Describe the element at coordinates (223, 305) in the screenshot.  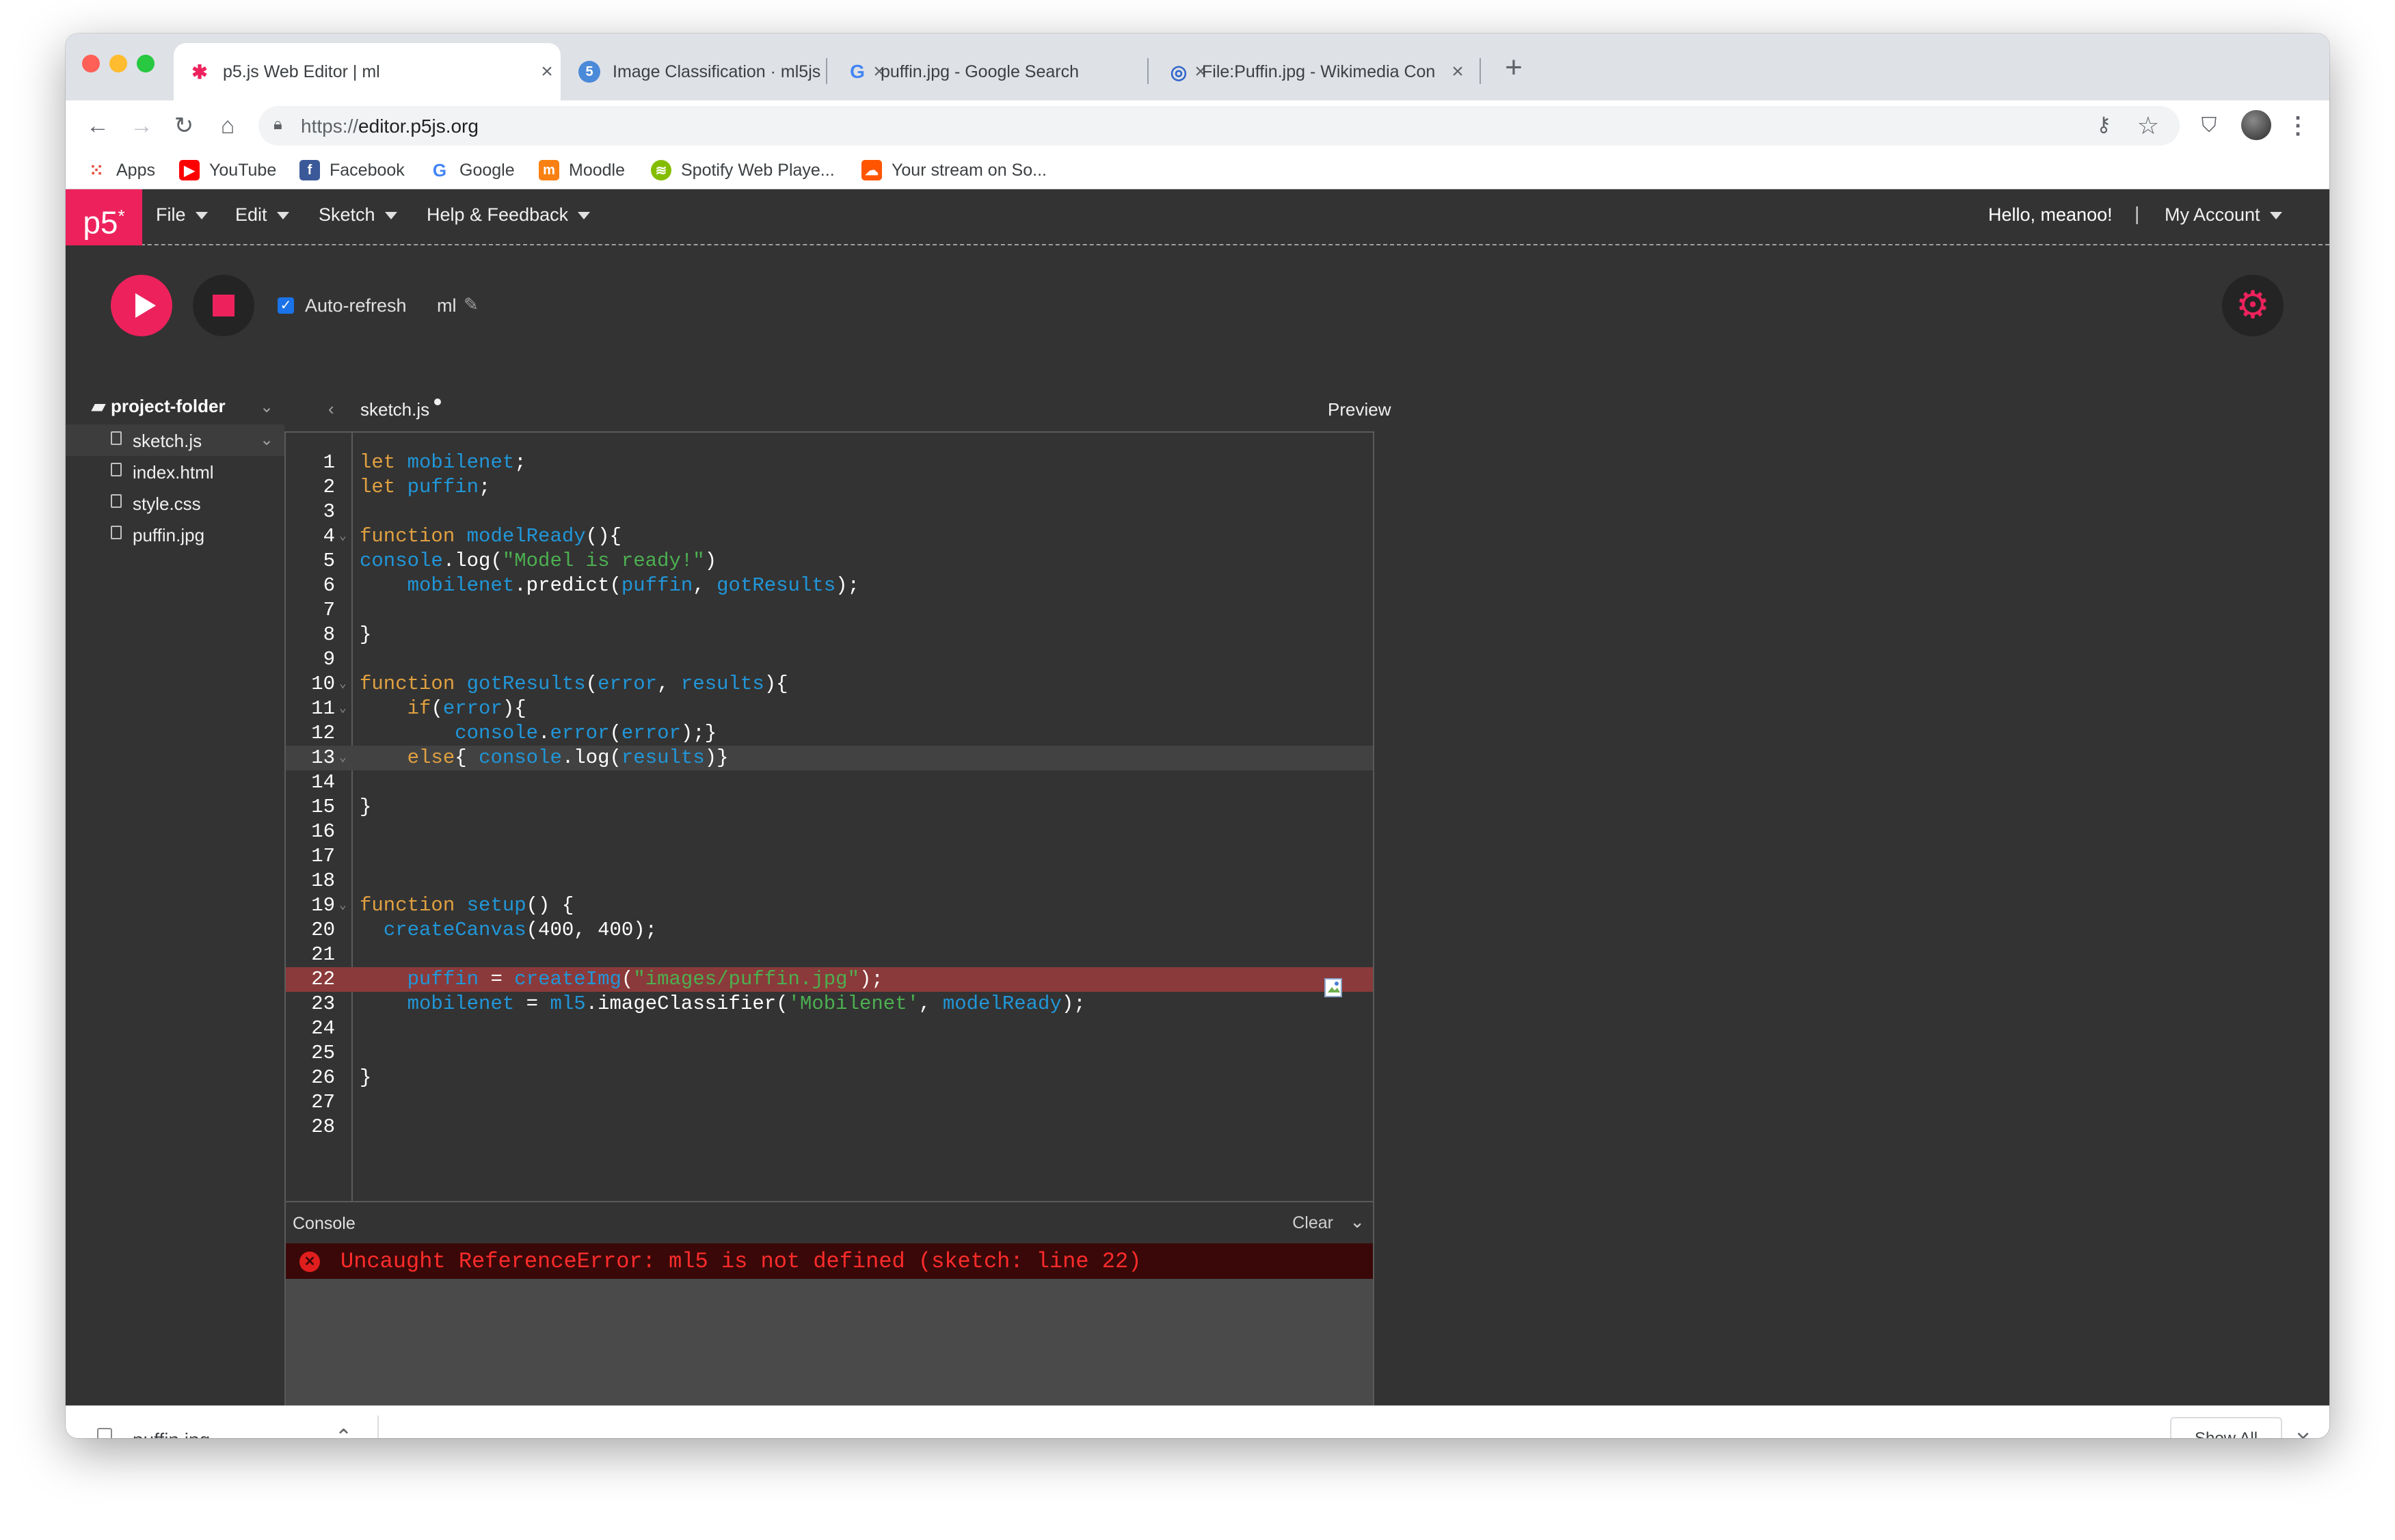
I see `stop-button` at that location.